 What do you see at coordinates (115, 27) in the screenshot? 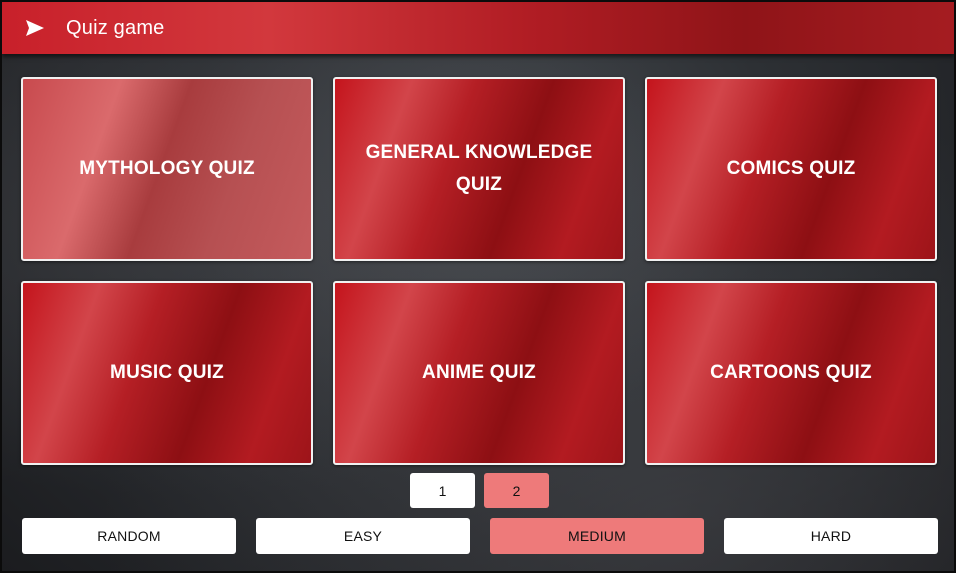
I see `app-title: Quiz game` at bounding box center [115, 27].